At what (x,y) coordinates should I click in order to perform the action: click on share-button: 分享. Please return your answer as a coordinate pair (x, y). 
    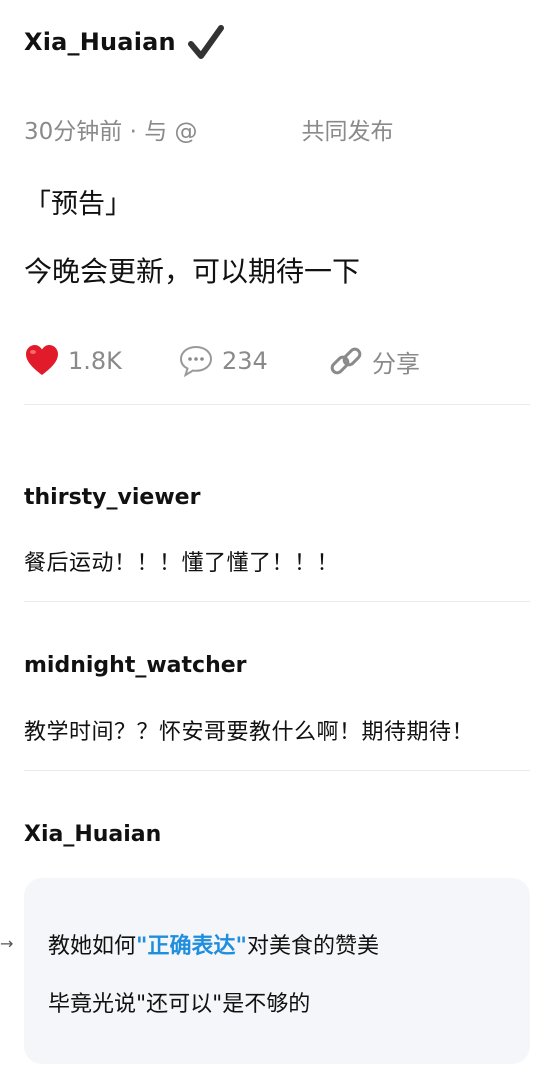
    Looking at the image, I should click on (374, 361).